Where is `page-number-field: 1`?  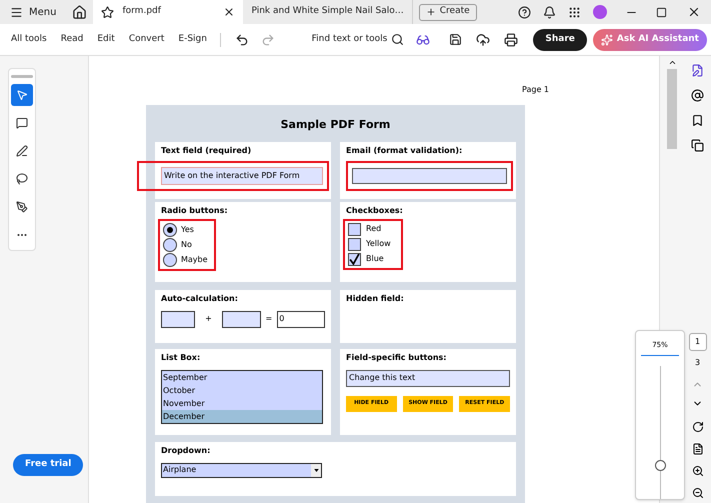 page-number-field: 1 is located at coordinates (697, 342).